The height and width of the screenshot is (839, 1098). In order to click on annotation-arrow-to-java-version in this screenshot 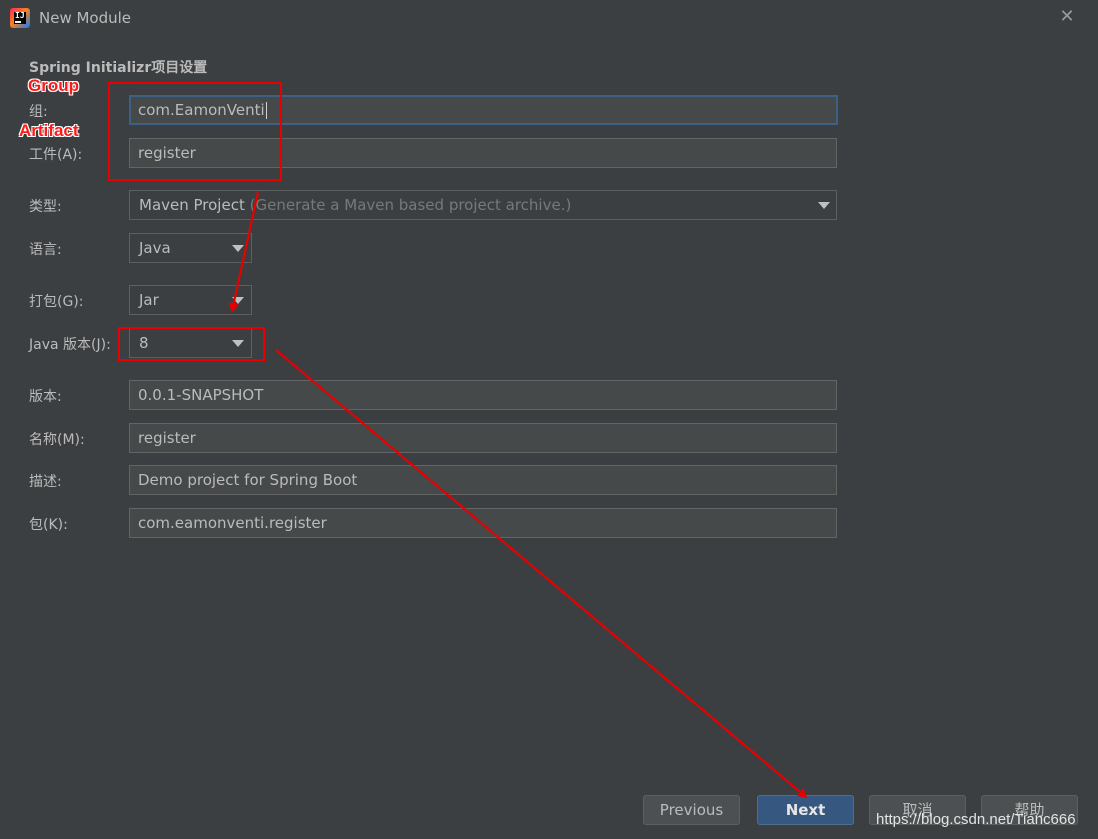, I will do `click(244, 252)`.